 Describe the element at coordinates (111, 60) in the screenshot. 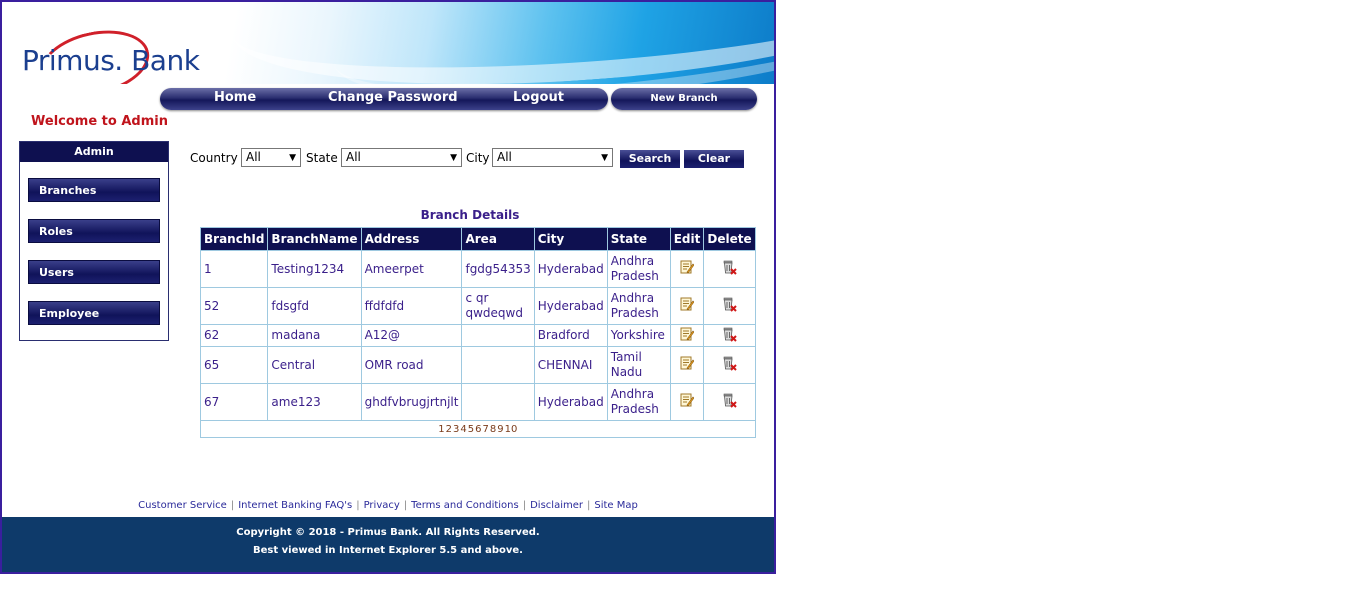

I see `logo-text: Primus. Bank` at that location.